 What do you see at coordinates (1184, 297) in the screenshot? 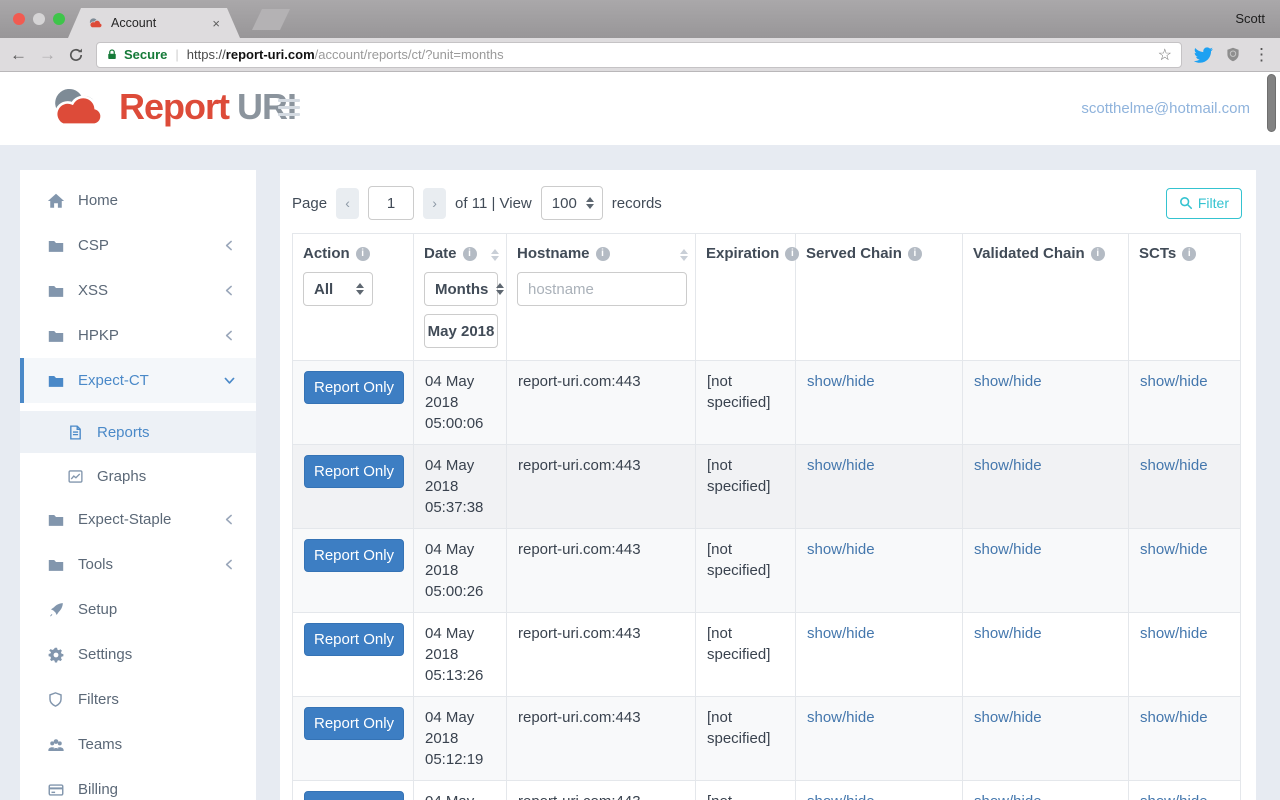
I see `column-header-scts: SCTs i` at bounding box center [1184, 297].